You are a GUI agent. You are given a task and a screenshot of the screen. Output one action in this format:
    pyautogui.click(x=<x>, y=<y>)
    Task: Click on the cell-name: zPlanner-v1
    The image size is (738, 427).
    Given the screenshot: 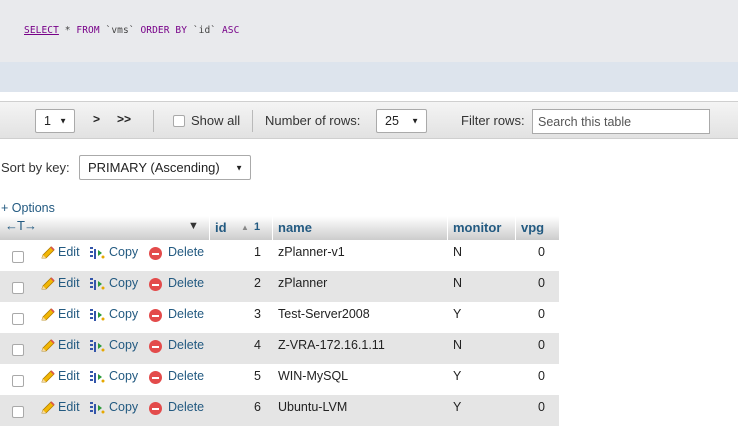 What is the action you would take?
    pyautogui.click(x=311, y=252)
    